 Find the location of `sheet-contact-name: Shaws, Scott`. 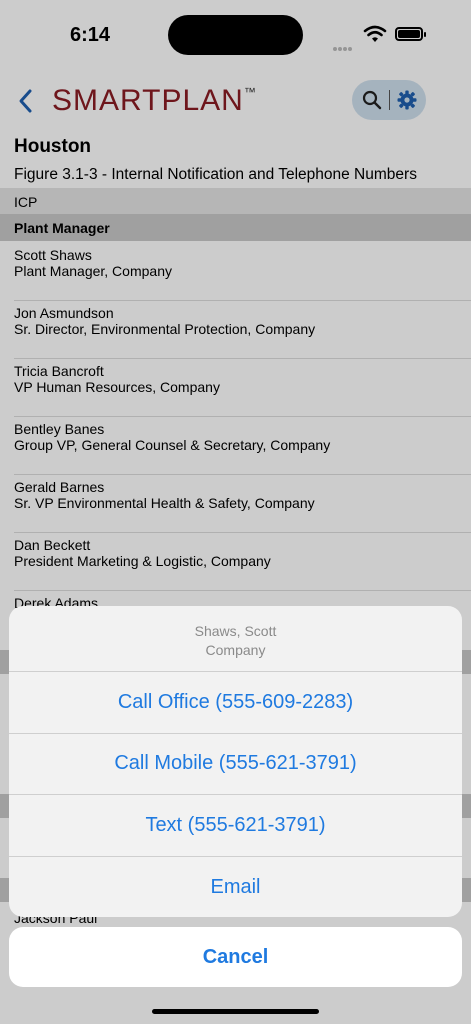

sheet-contact-name: Shaws, Scott is located at coordinates (235, 631).